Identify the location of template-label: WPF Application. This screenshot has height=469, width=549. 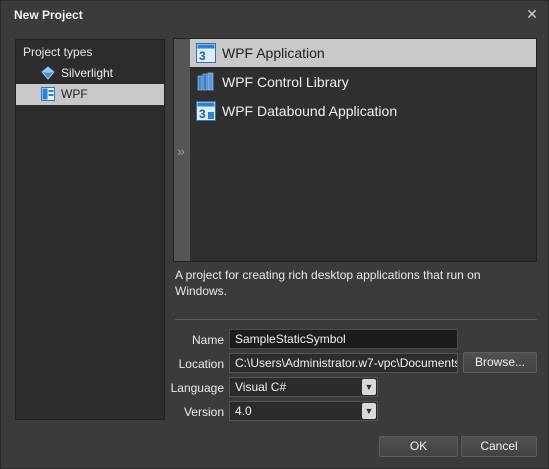
(273, 53).